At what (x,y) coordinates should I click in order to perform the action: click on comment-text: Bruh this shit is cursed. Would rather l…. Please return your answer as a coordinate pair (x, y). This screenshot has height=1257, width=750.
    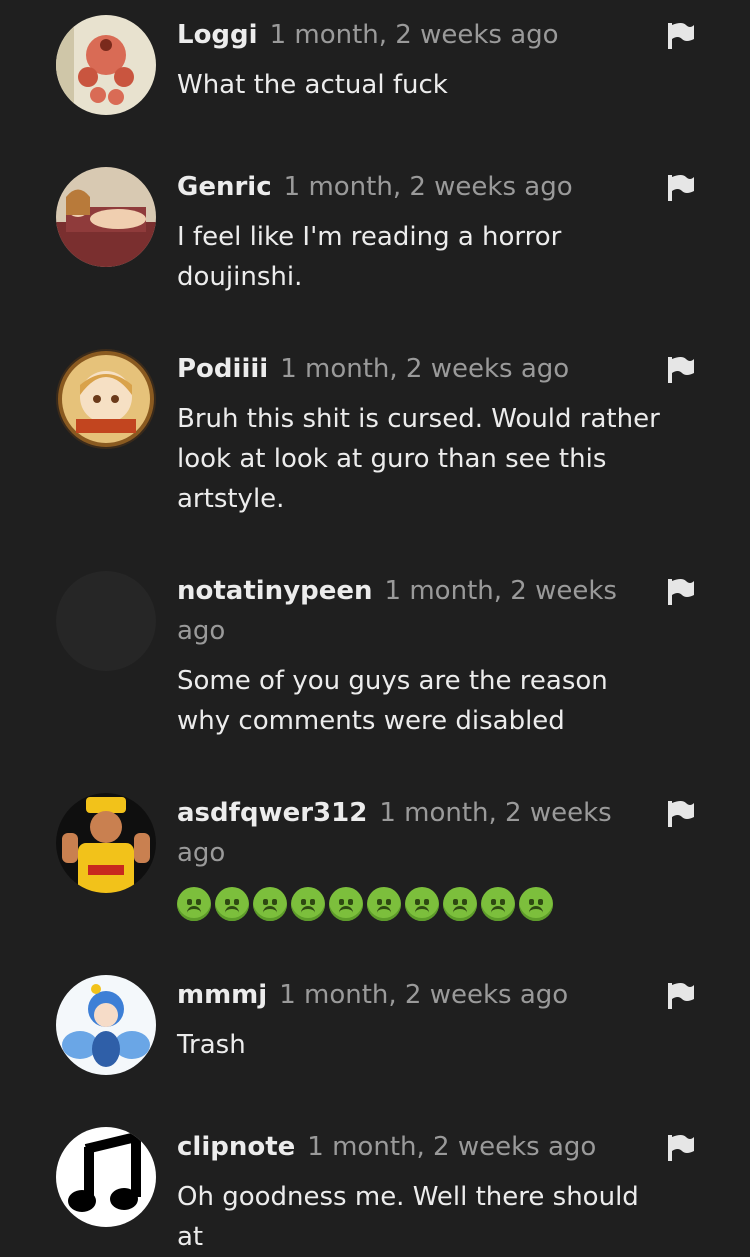
    Looking at the image, I should click on (418, 459).